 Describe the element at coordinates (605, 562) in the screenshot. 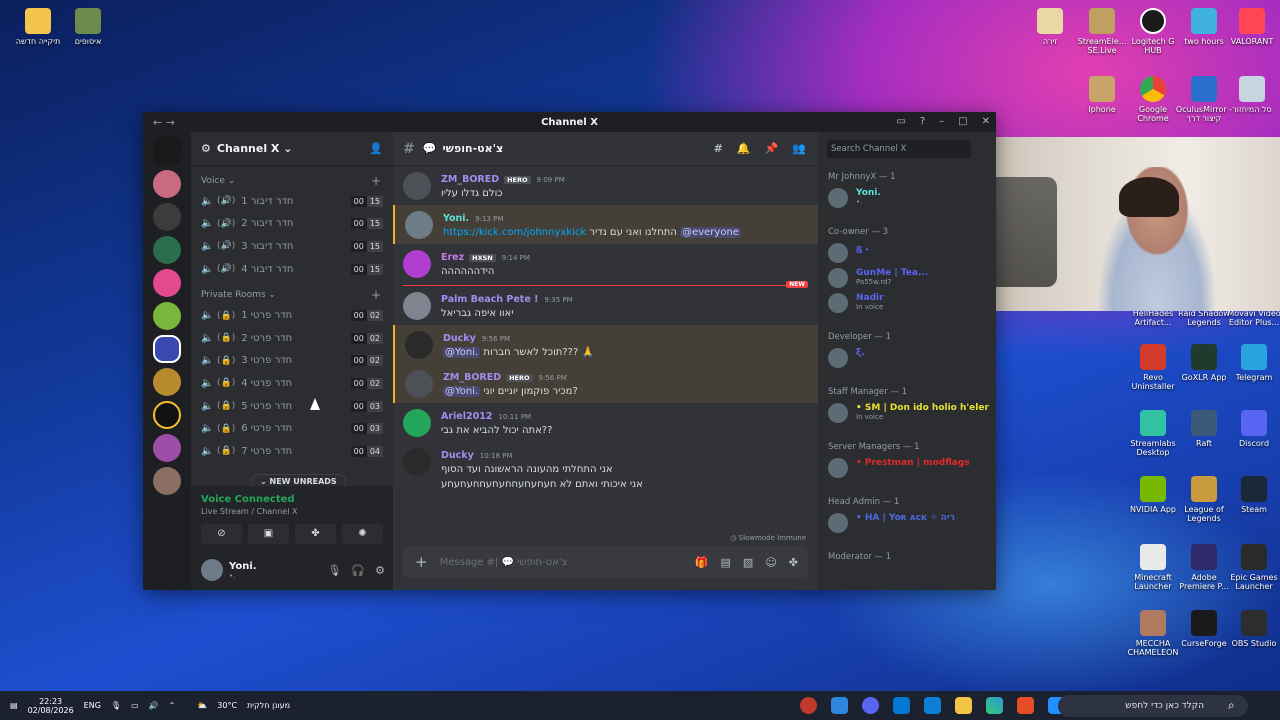

I see `message-input: + Message #| 💬 צ'אט-חופשי 🎁 ▤ ▧ ☺ ✤` at that location.